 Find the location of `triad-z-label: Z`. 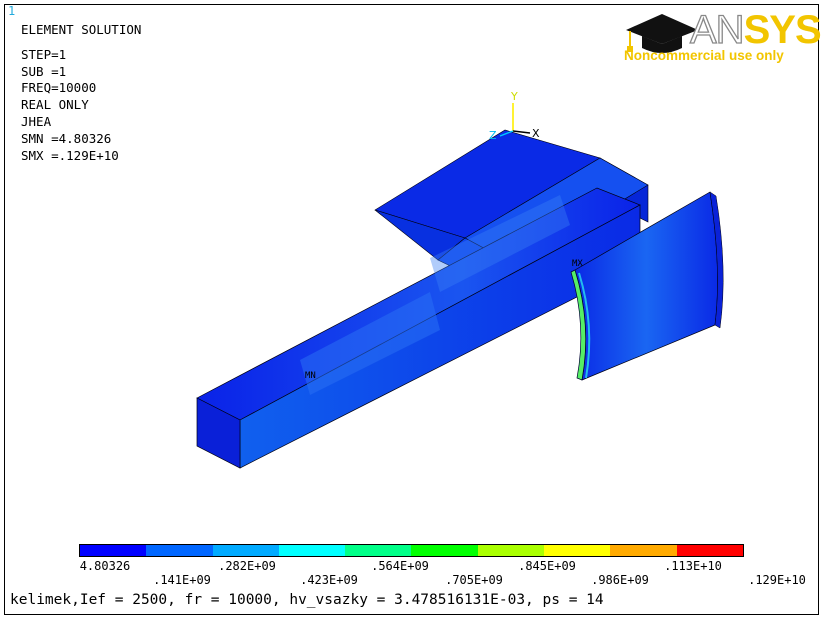

triad-z-label: Z is located at coordinates (493, 135).